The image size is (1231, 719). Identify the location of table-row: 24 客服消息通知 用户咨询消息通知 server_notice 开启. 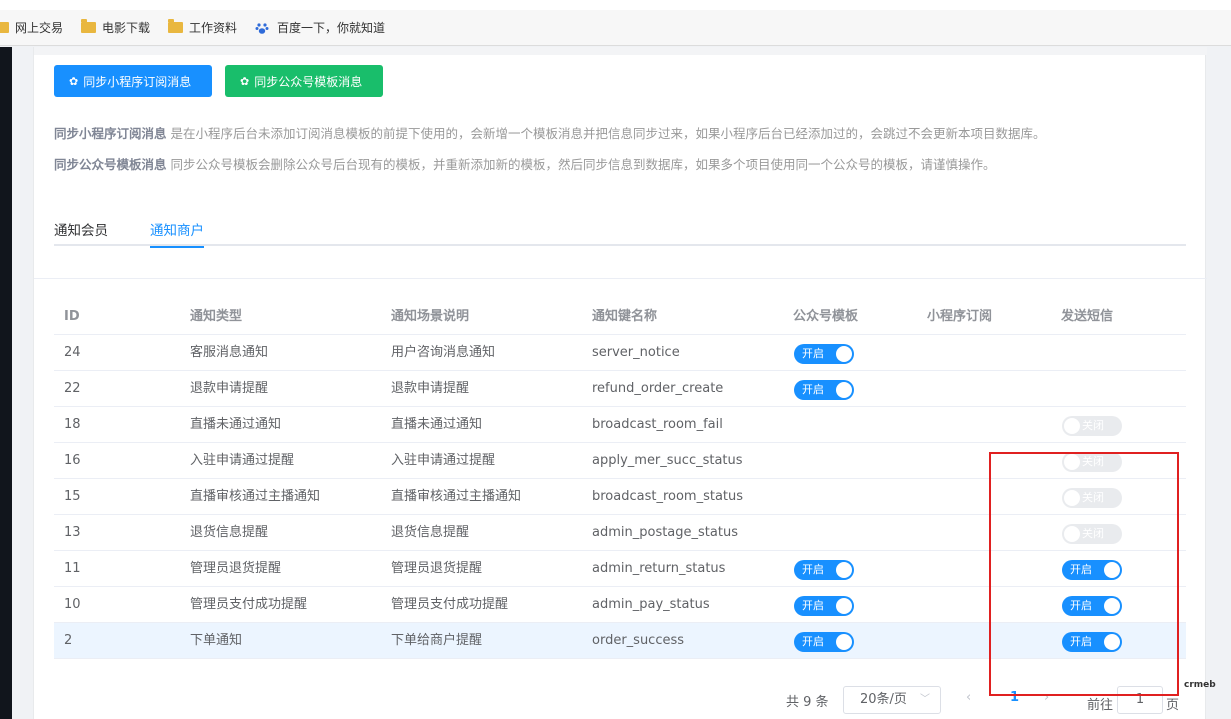
(620, 353).